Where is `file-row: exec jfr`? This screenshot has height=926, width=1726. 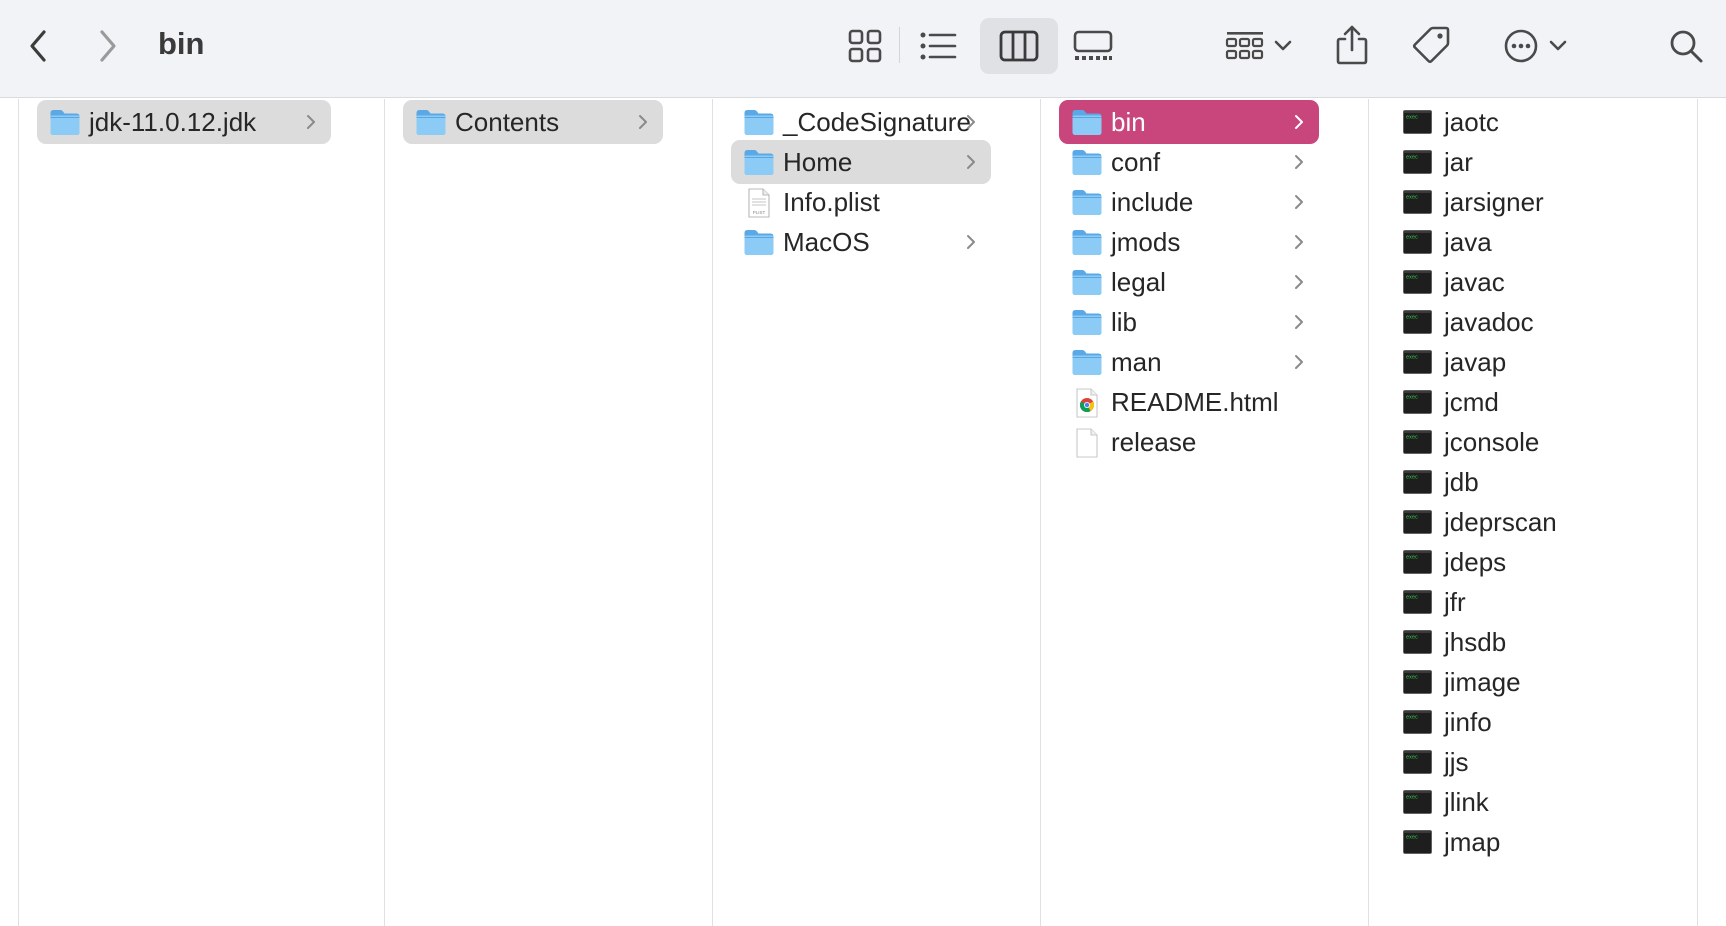 file-row: exec jfr is located at coordinates (1519, 602).